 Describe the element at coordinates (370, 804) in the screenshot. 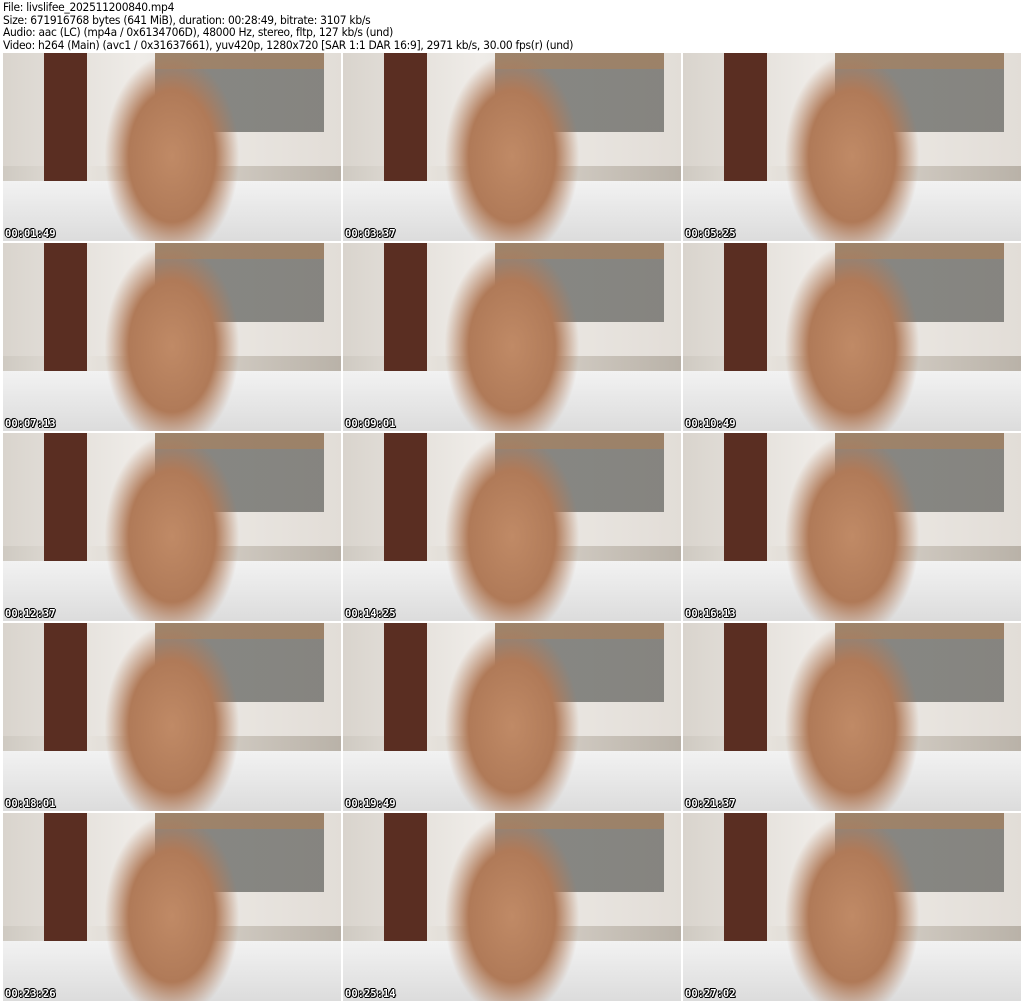

I see `thumbnail-timestamp: 00:19:49` at that location.